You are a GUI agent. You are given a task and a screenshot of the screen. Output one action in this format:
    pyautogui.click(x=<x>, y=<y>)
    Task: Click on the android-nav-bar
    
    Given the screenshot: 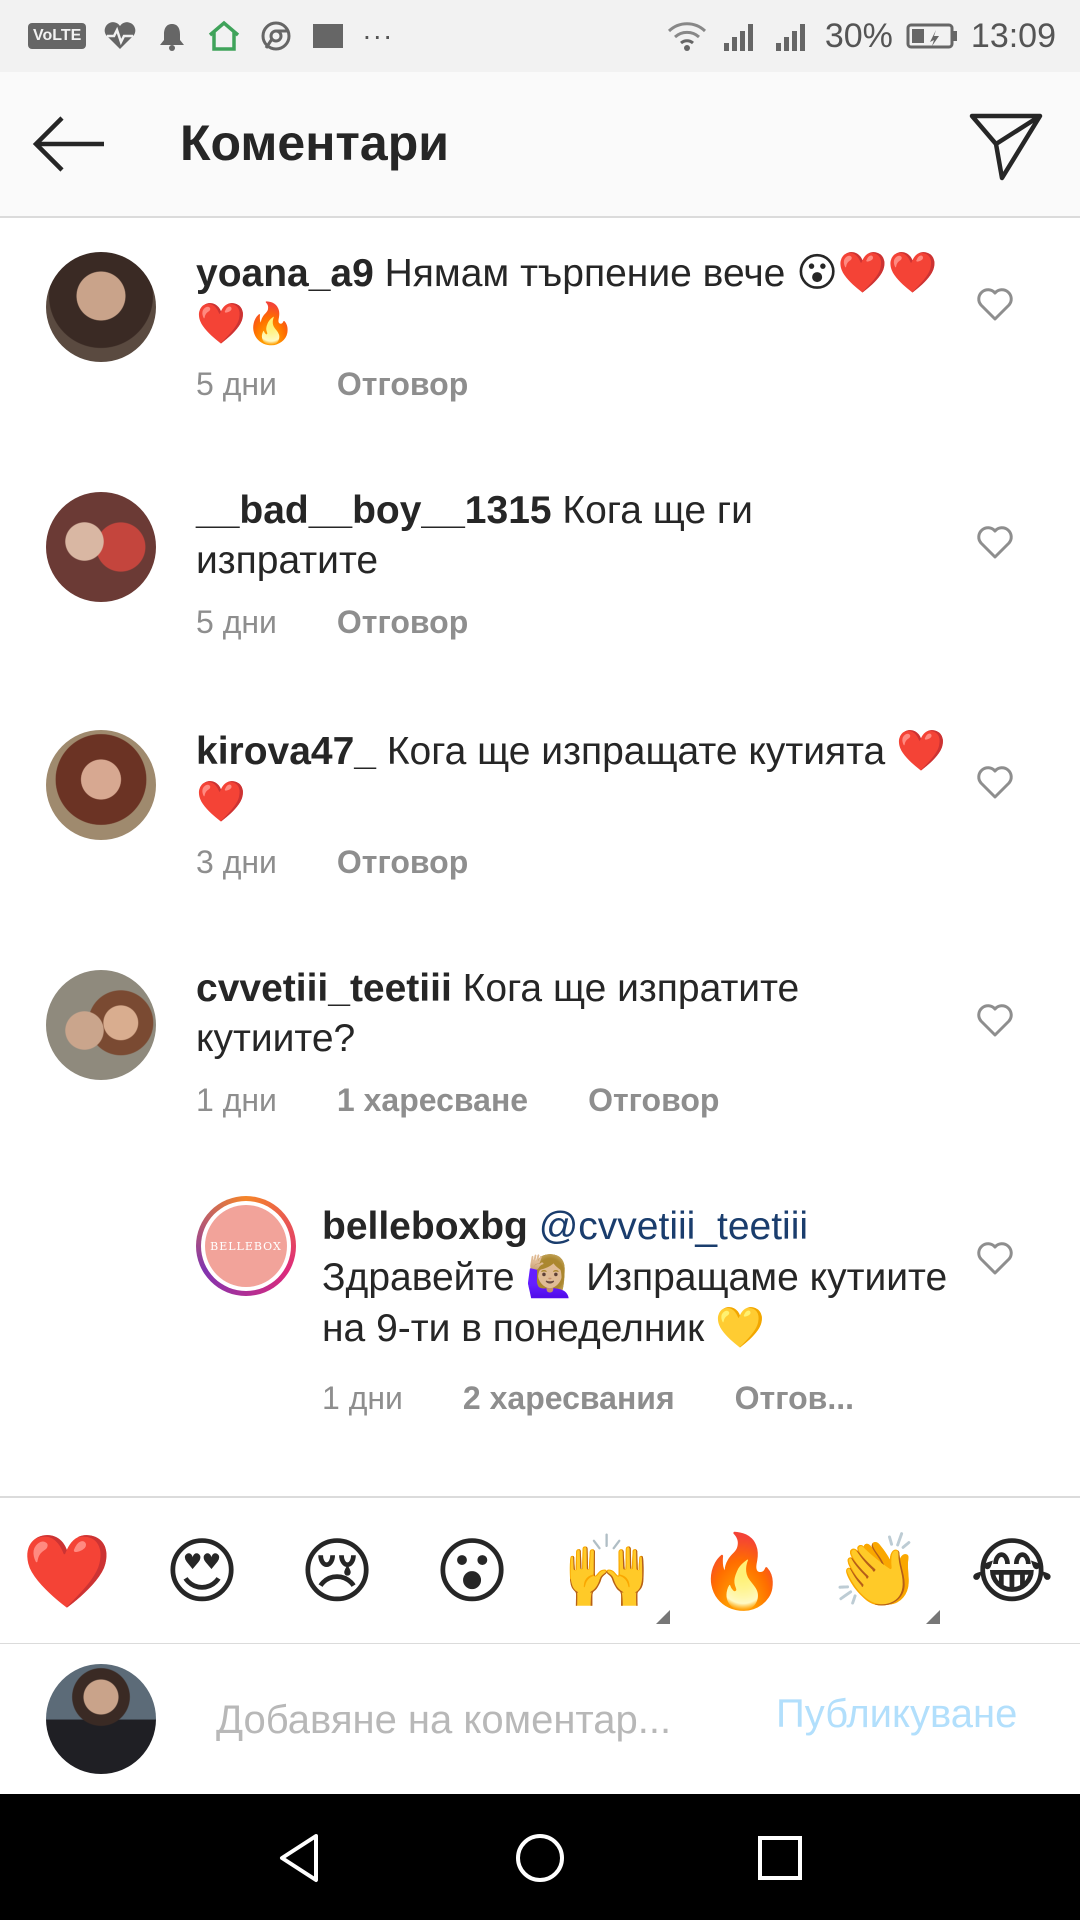 What is the action you would take?
    pyautogui.click(x=540, y=1857)
    